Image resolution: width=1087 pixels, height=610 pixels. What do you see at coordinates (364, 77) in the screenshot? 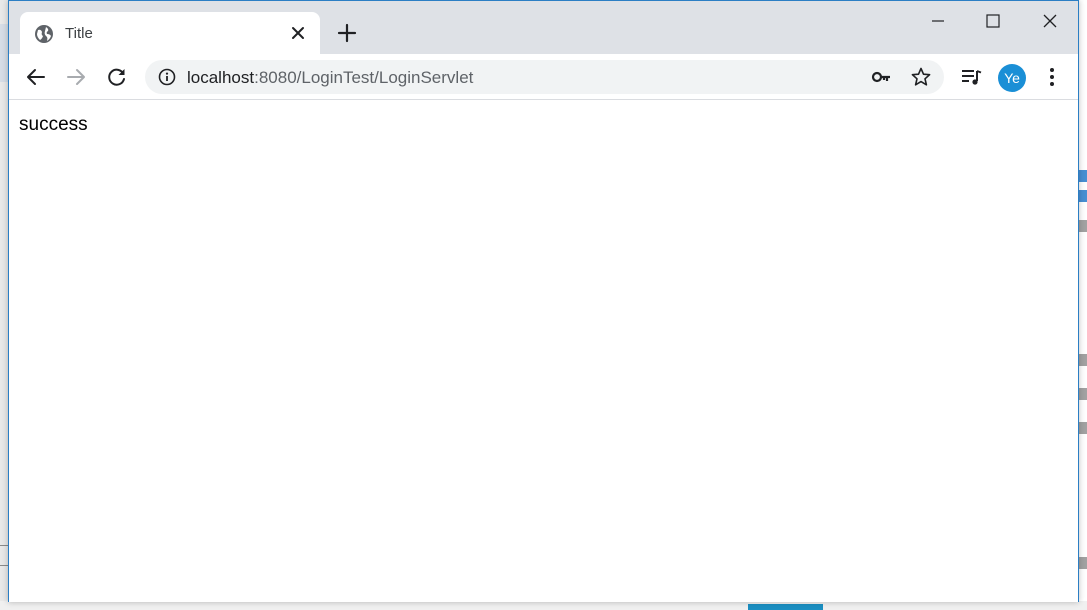
I see `url-path: :8080/LoginTest/LoginServlet` at bounding box center [364, 77].